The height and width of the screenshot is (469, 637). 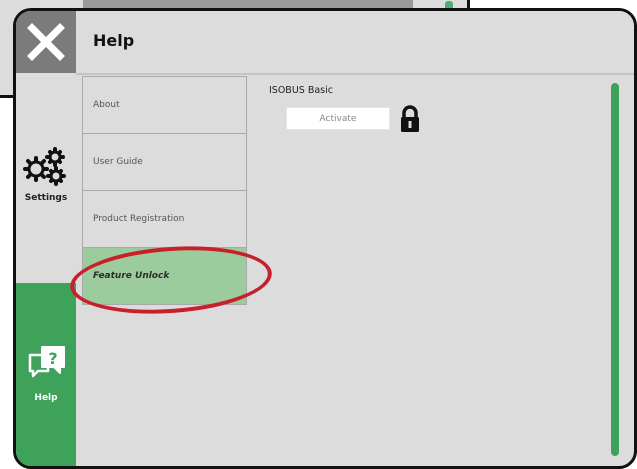 What do you see at coordinates (164, 162) in the screenshot?
I see `menu-item-user-guide: User Guide` at bounding box center [164, 162].